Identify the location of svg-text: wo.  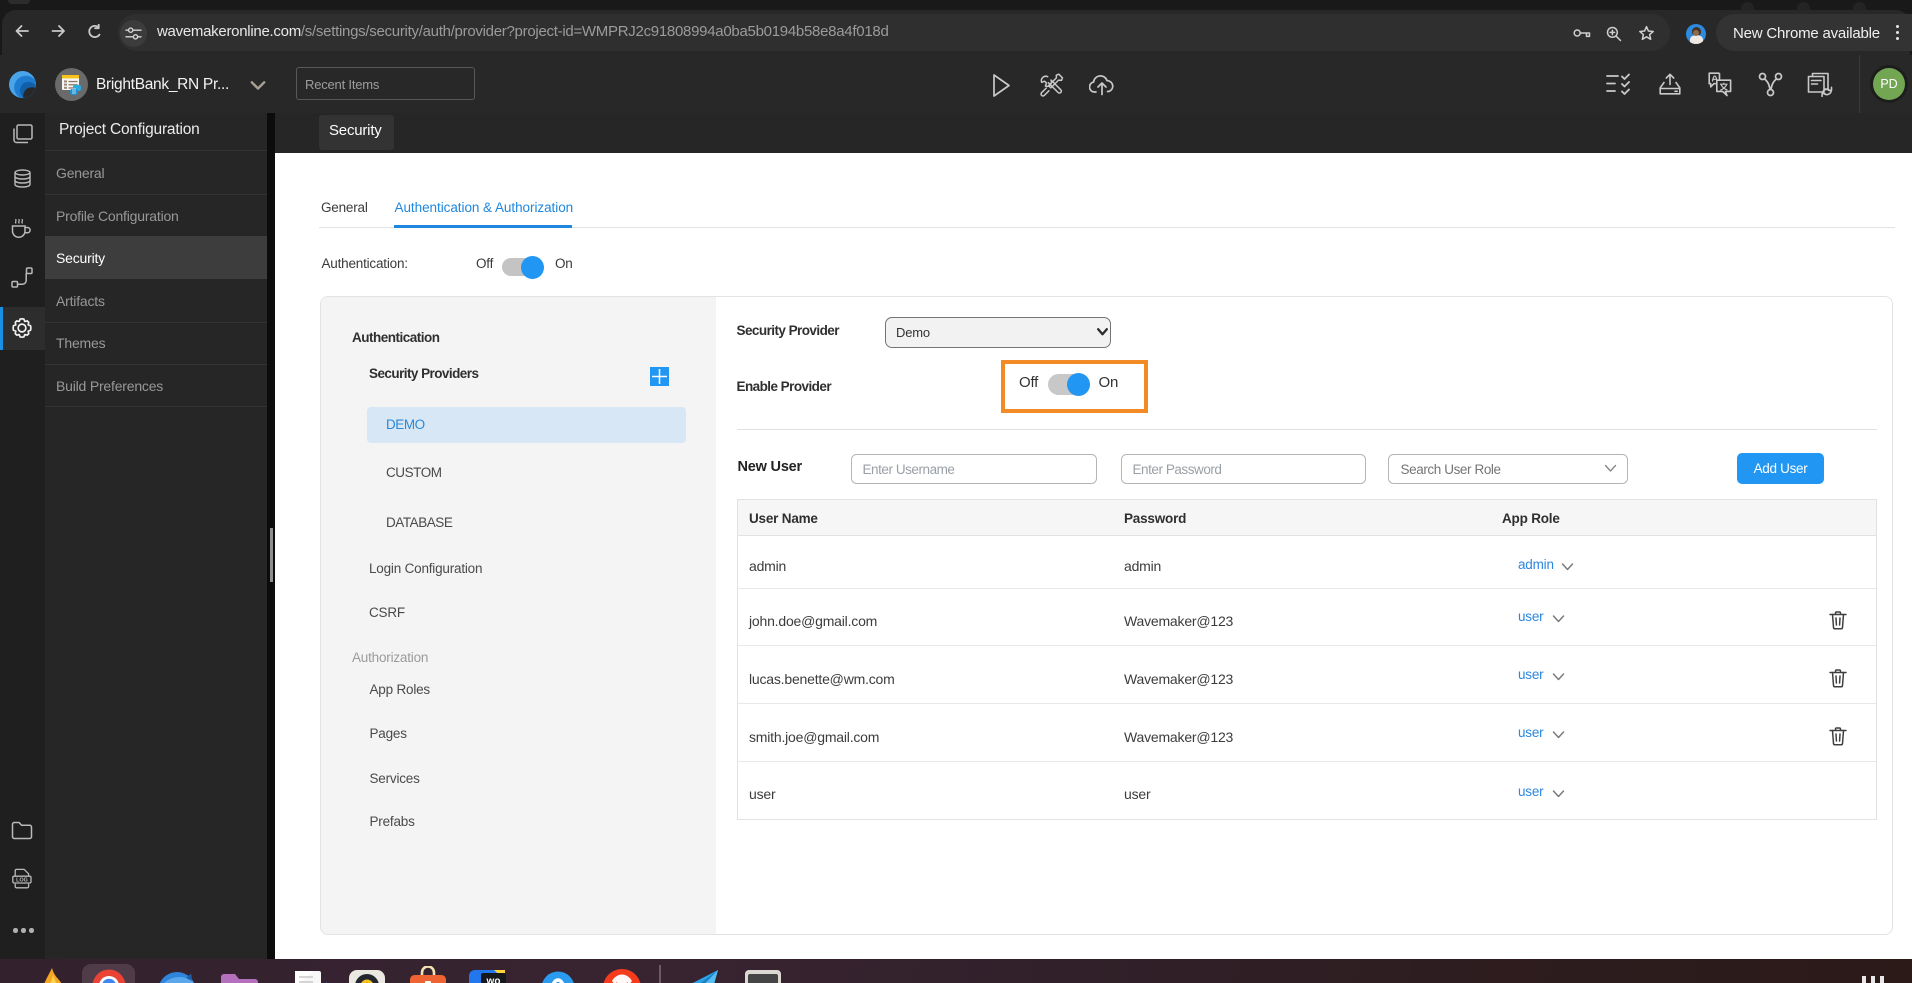
(493, 979).